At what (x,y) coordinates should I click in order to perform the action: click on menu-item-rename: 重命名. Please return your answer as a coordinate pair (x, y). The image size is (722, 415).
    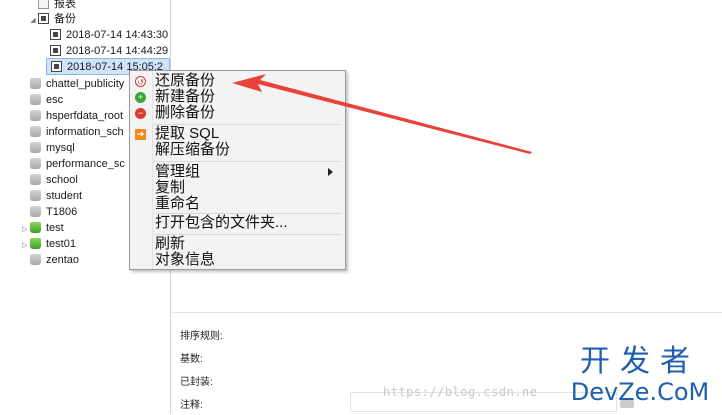
    Looking at the image, I should click on (248, 204).